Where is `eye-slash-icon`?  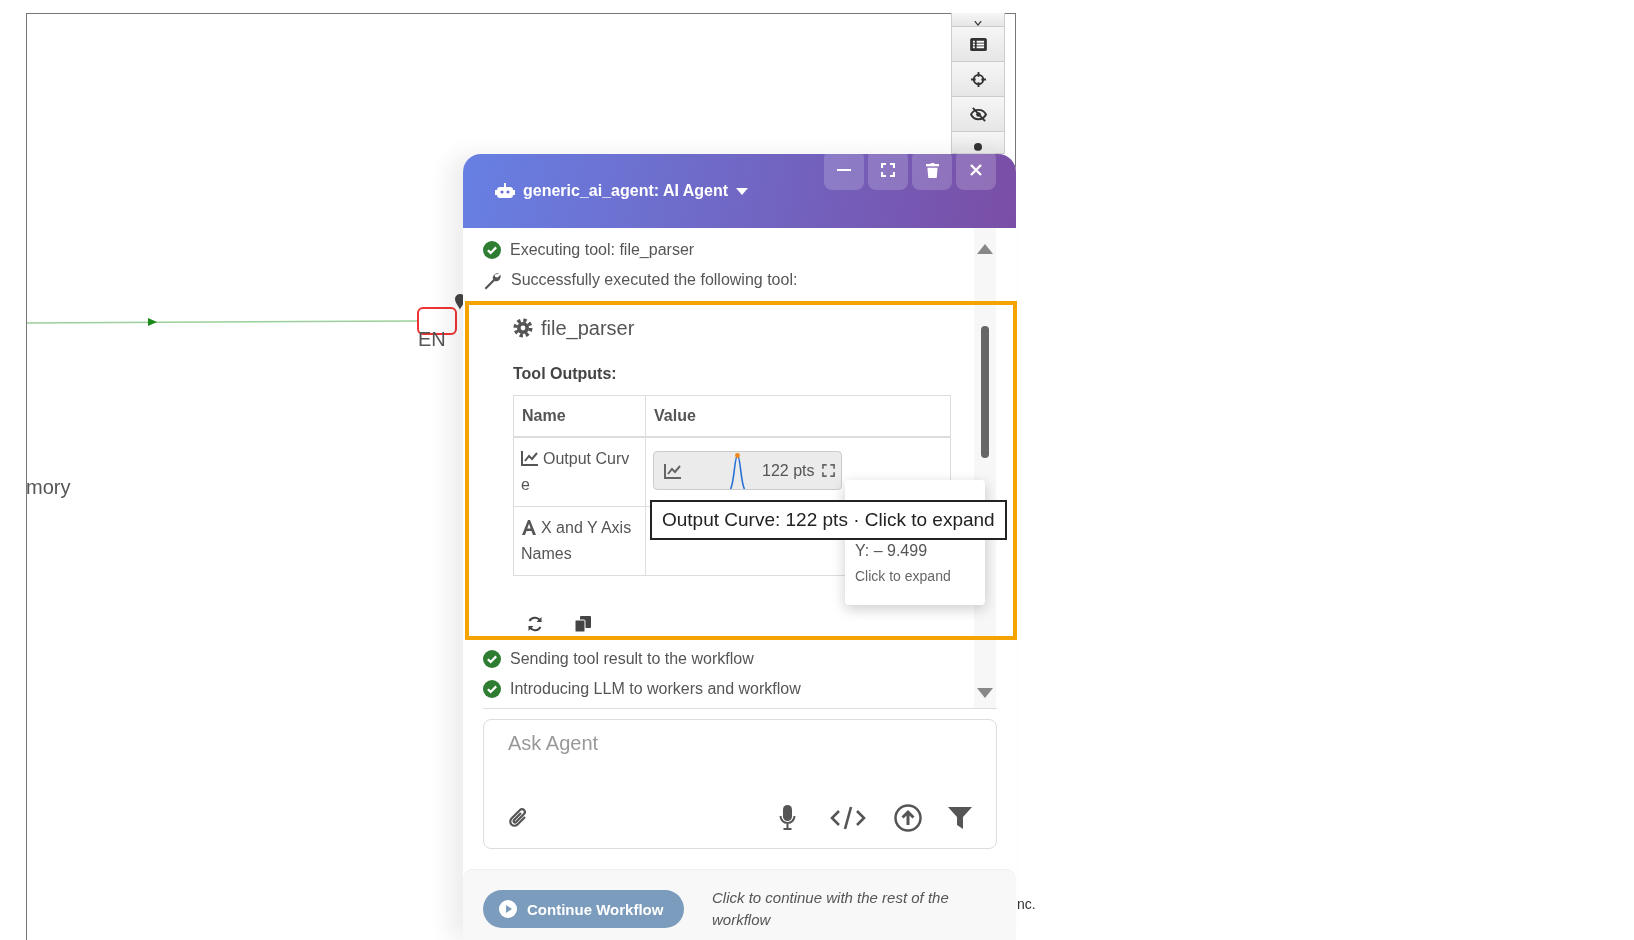
eye-slash-icon is located at coordinates (978, 114).